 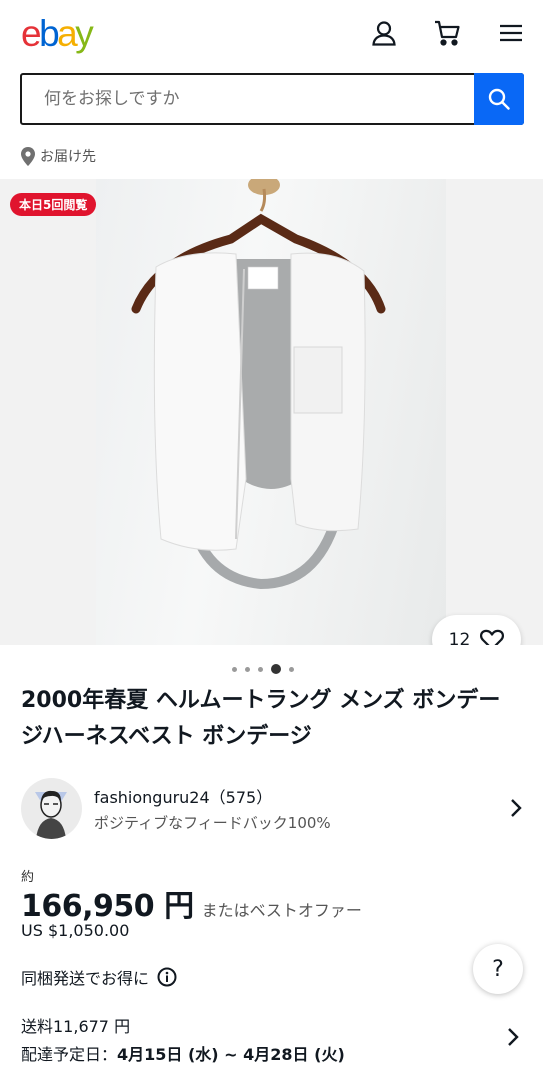 I want to click on delivery-estimate-label: 配達予定日：, so click(x=69, y=1054).